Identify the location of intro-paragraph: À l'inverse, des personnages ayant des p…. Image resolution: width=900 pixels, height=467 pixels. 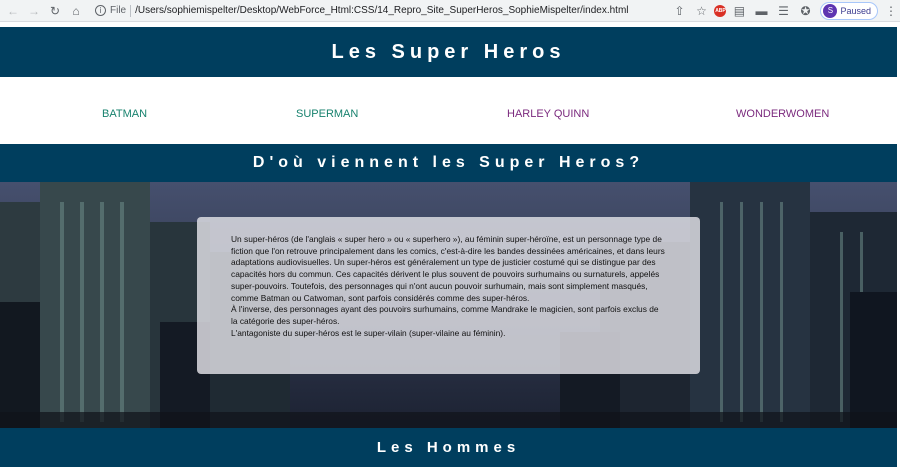
(445, 315).